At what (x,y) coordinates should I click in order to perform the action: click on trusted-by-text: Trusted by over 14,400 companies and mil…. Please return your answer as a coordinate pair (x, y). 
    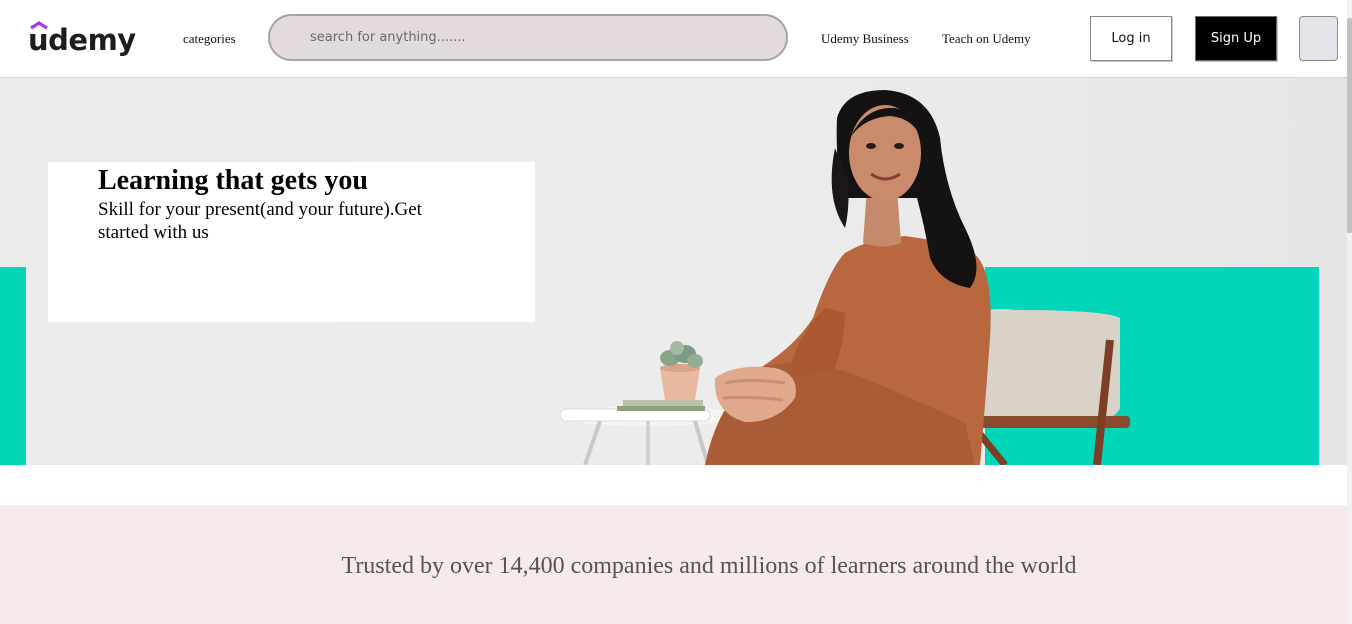
    Looking at the image, I should click on (709, 566).